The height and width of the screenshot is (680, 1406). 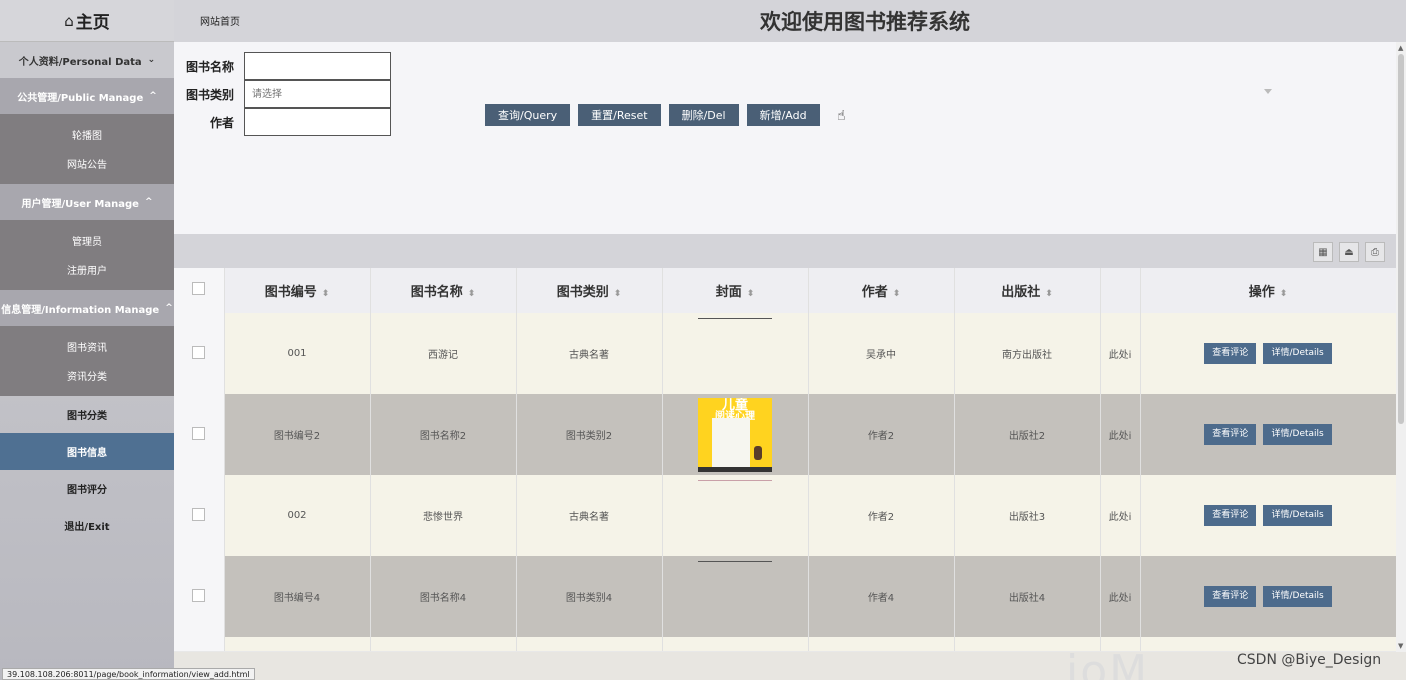 I want to click on book-category-label: 图书类别, so click(x=209, y=94).